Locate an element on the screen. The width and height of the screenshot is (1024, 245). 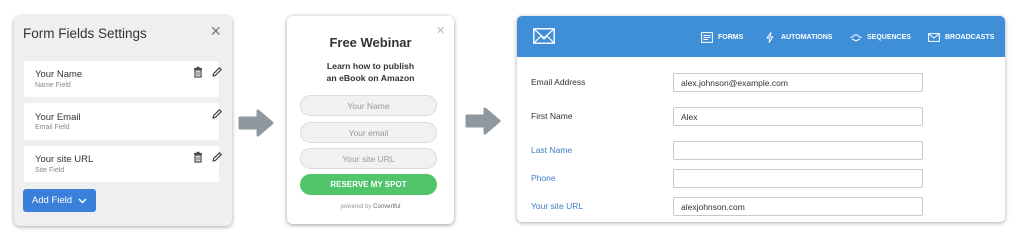
brand-name: Convertful is located at coordinates (386, 207).